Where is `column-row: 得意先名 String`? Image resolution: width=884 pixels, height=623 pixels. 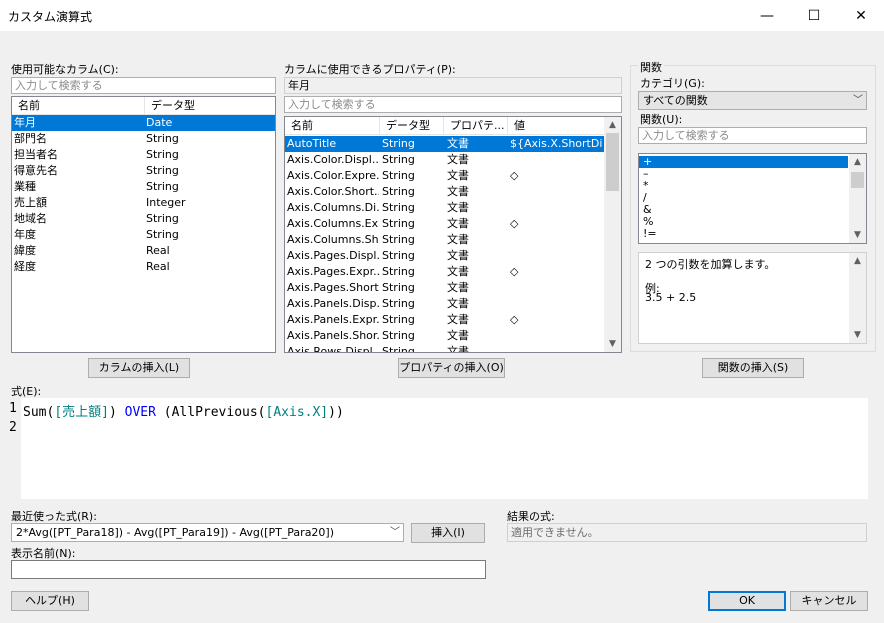
column-row: 得意先名 String is located at coordinates (143, 171).